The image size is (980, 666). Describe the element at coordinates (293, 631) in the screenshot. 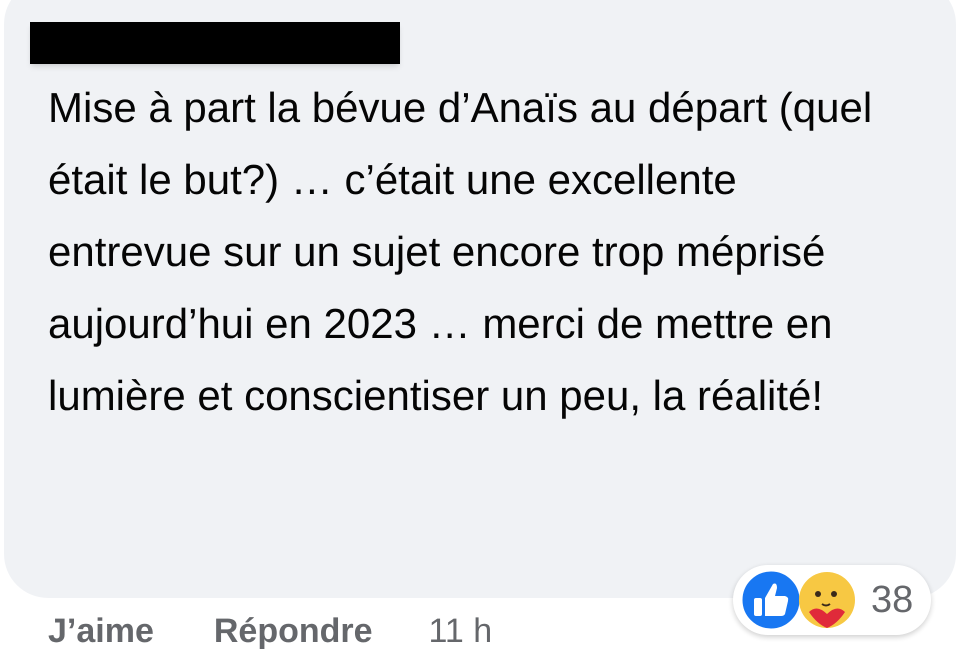

I see `reply-link: Répondre` at that location.